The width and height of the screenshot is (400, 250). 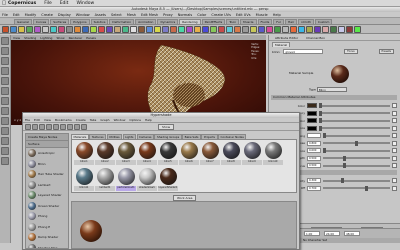 What do you see at coordinates (47, 237) in the screenshot?
I see `node-ramp-shader: Ramp Shader` at bounding box center [47, 237].